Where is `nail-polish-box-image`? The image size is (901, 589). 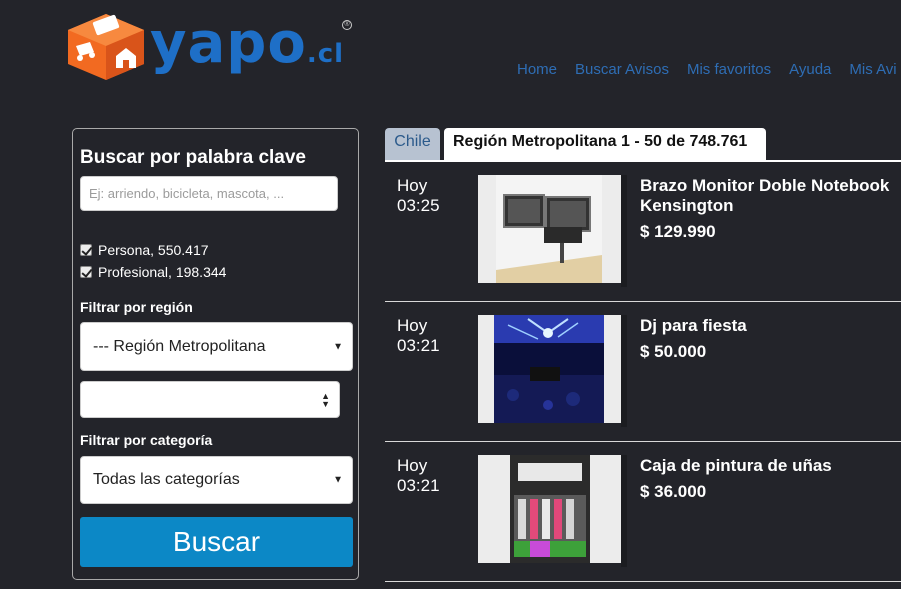
nail-polish-box-image is located at coordinates (549, 509).